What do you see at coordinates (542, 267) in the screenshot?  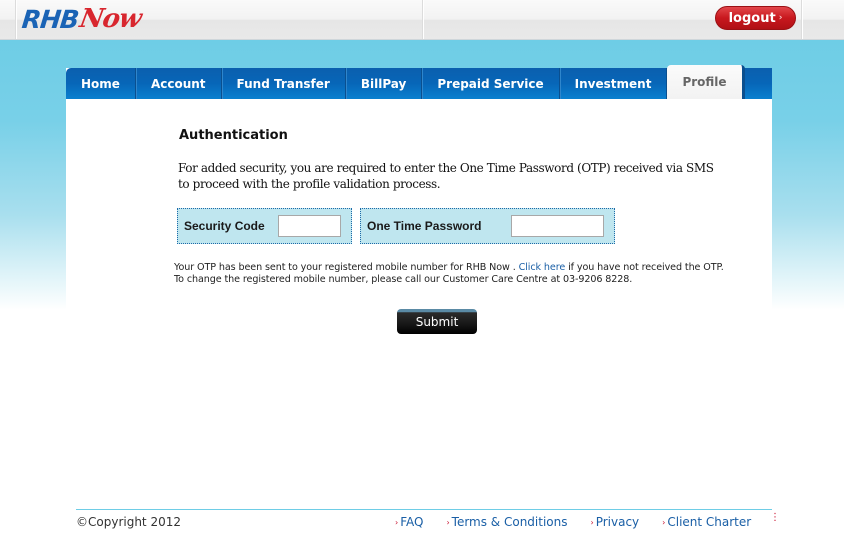 I see `resend-otp-link: Click here` at bounding box center [542, 267].